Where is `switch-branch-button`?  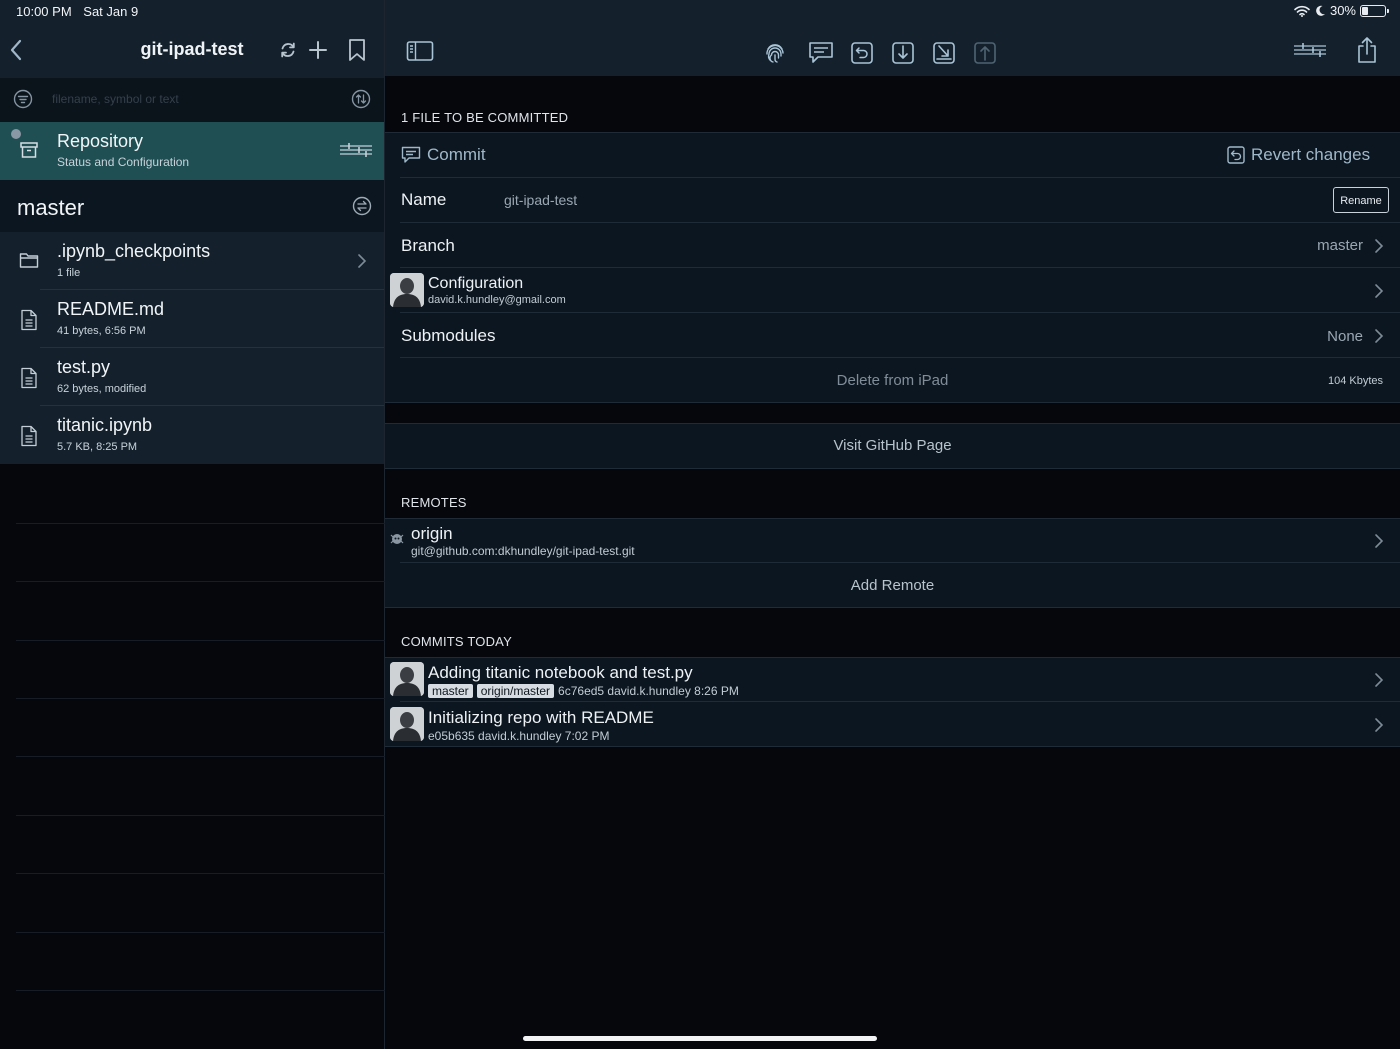
switch-branch-button is located at coordinates (362, 206).